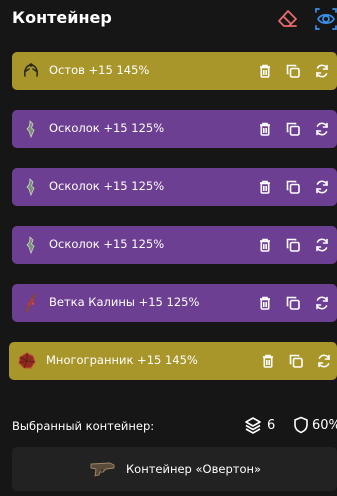 This screenshot has width=337, height=496. What do you see at coordinates (301, 425) in the screenshot?
I see `shield-icon` at bounding box center [301, 425].